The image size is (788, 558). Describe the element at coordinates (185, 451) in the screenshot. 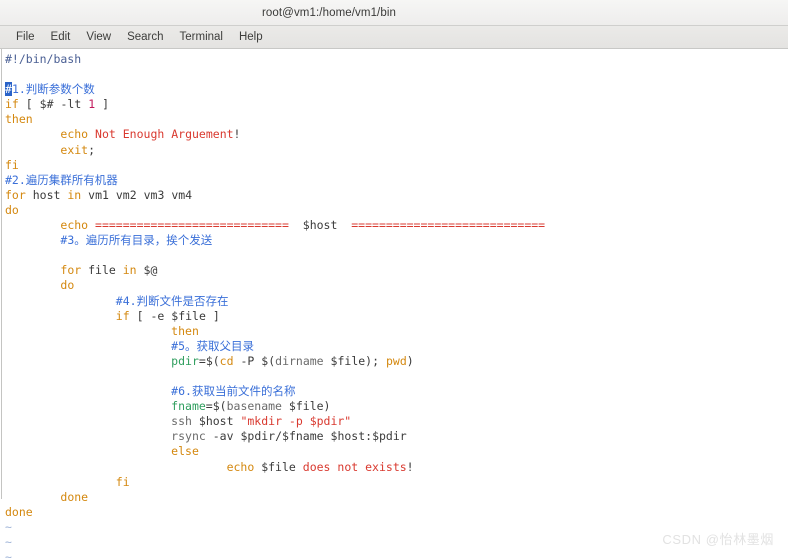

I see `code-line: else` at that location.